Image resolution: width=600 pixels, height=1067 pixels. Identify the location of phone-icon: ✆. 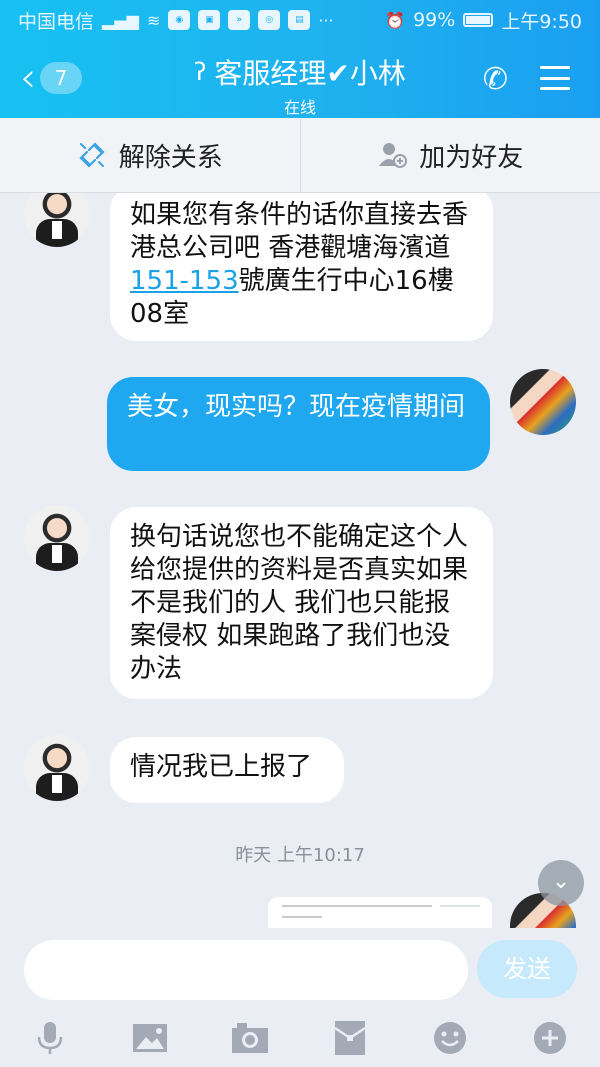
(495, 79).